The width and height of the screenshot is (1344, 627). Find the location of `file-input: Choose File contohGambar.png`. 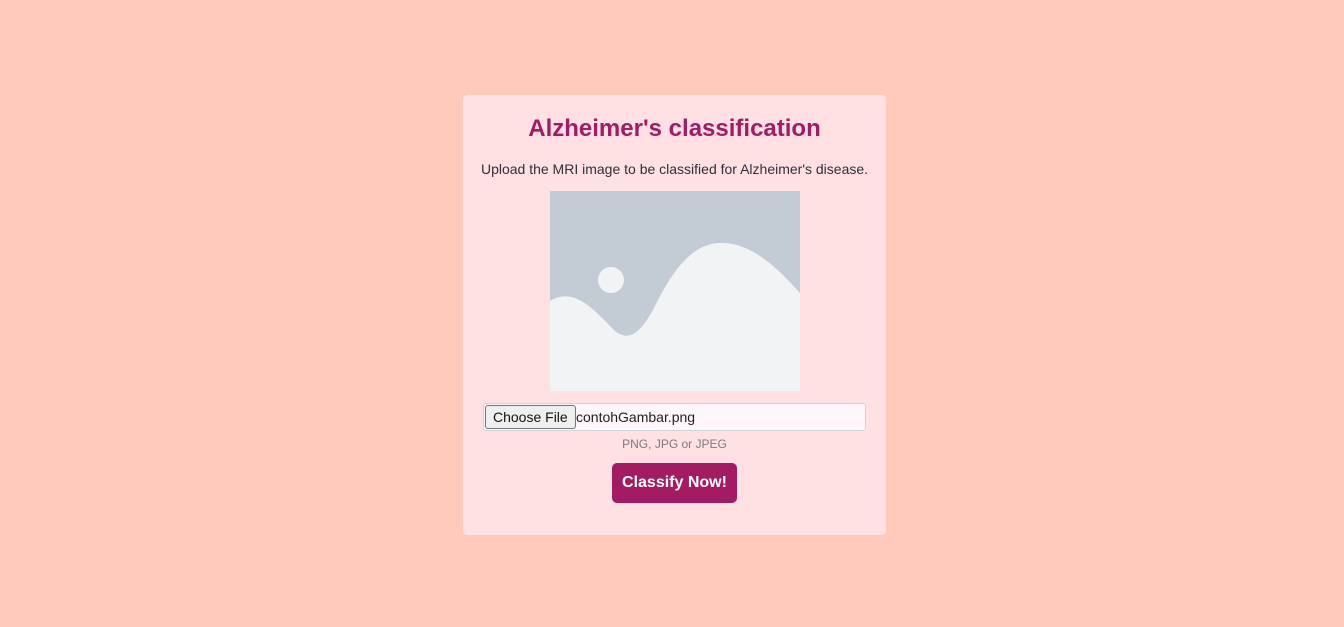

file-input: Choose File contohGambar.png is located at coordinates (674, 417).